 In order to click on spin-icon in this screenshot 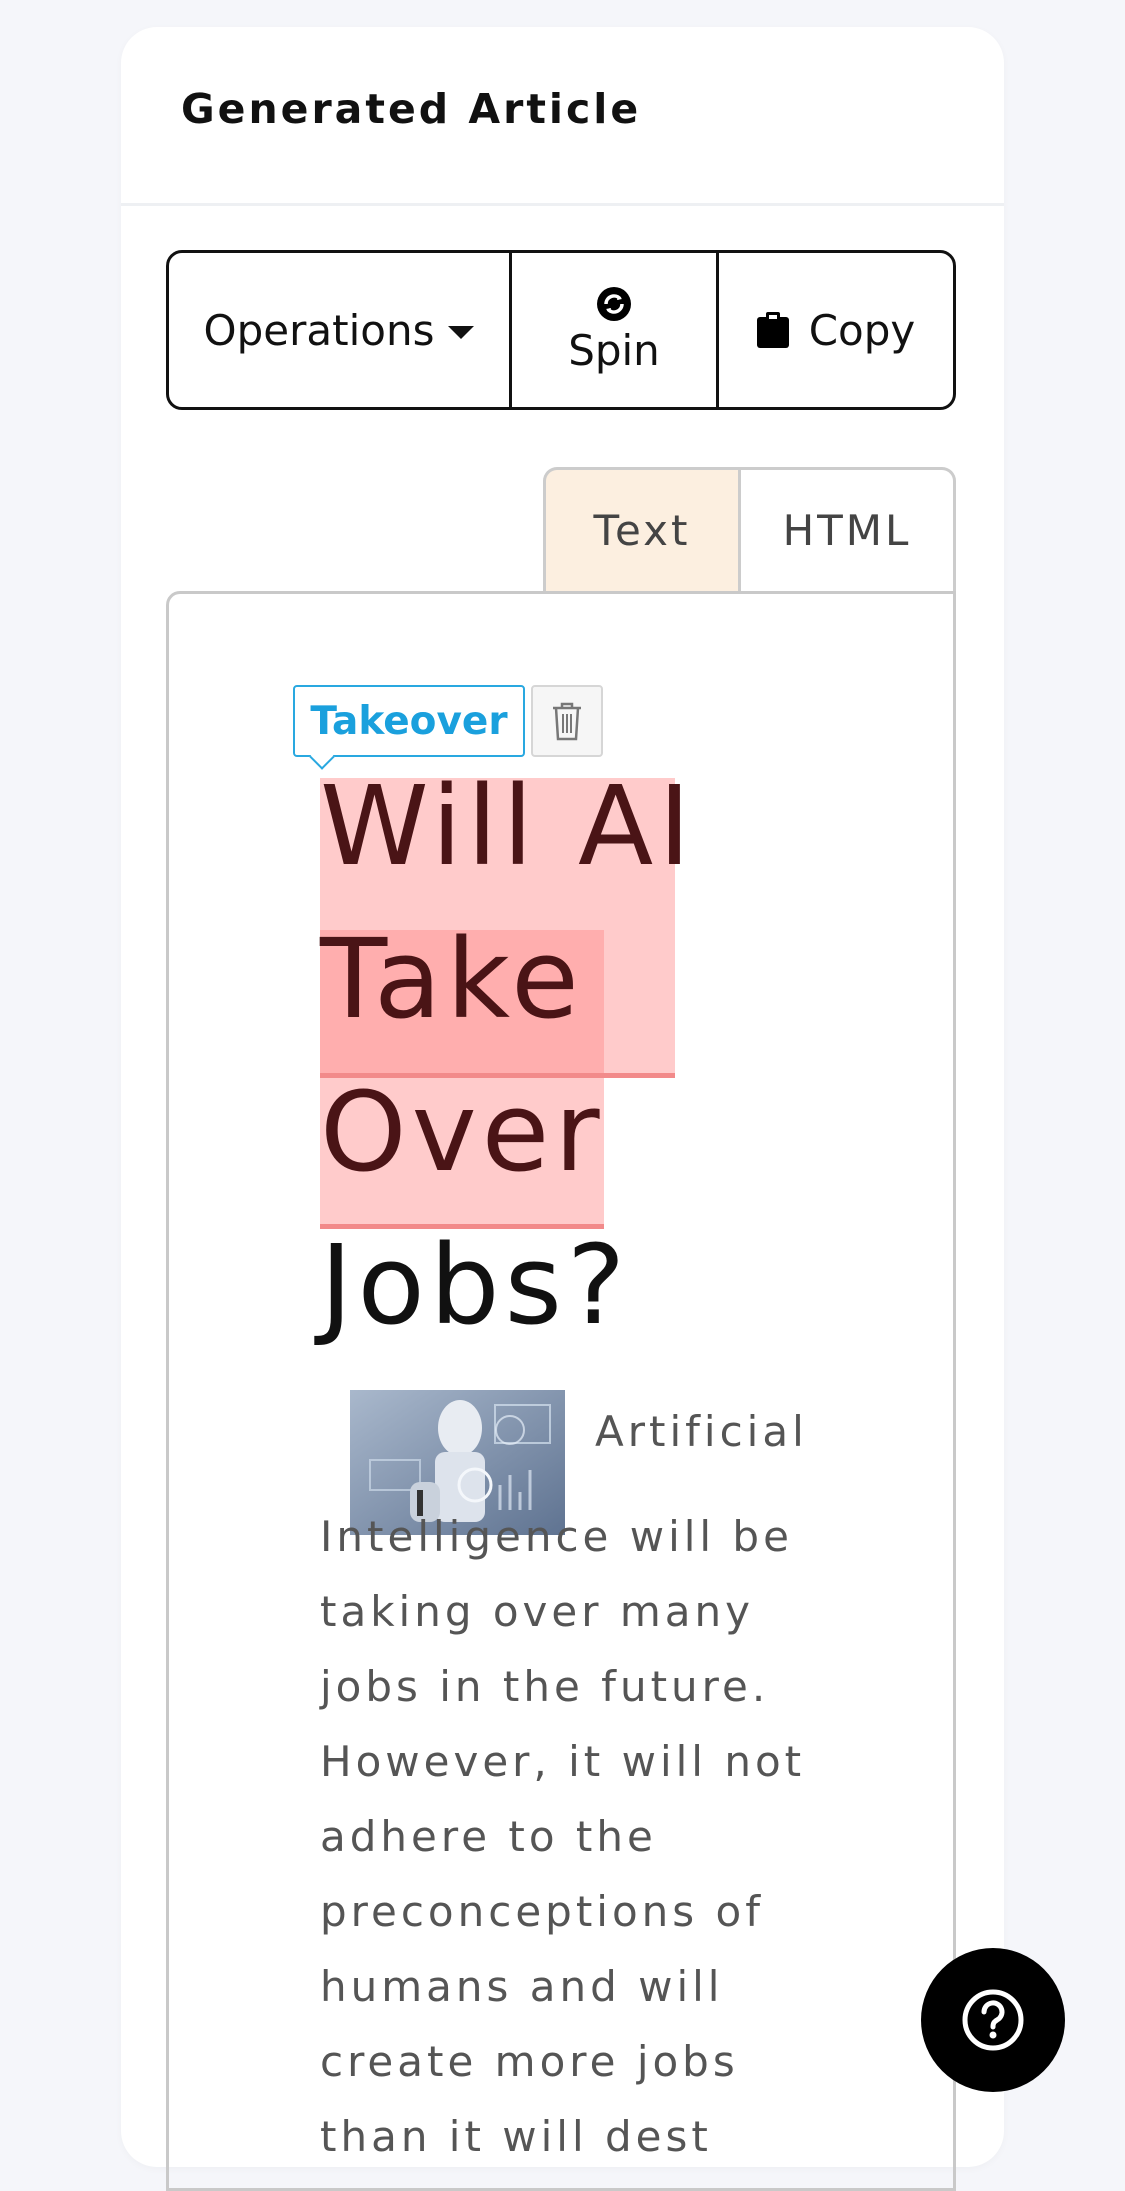, I will do `click(614, 303)`.